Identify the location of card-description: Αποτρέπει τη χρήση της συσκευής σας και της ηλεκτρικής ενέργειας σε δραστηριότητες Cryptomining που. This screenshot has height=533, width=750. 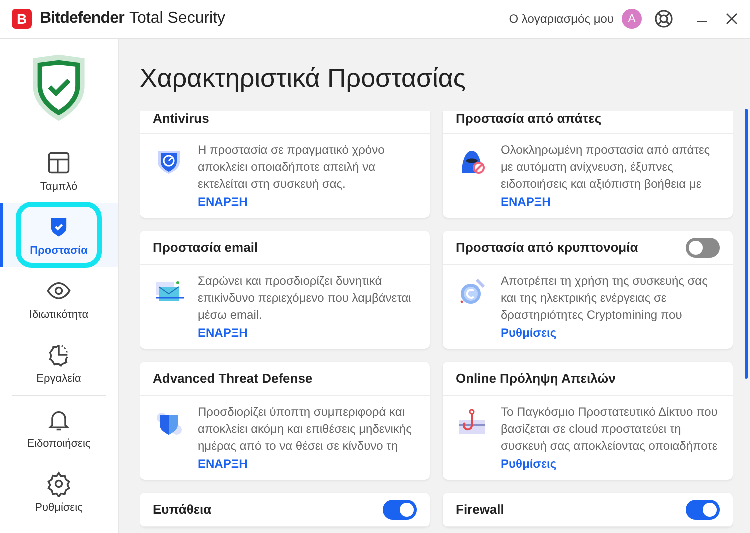
(605, 298).